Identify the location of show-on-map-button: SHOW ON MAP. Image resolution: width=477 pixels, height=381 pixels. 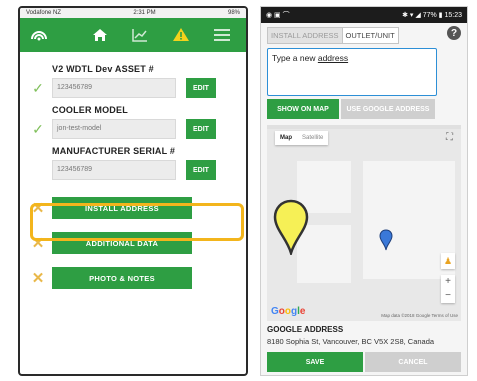
(303, 109).